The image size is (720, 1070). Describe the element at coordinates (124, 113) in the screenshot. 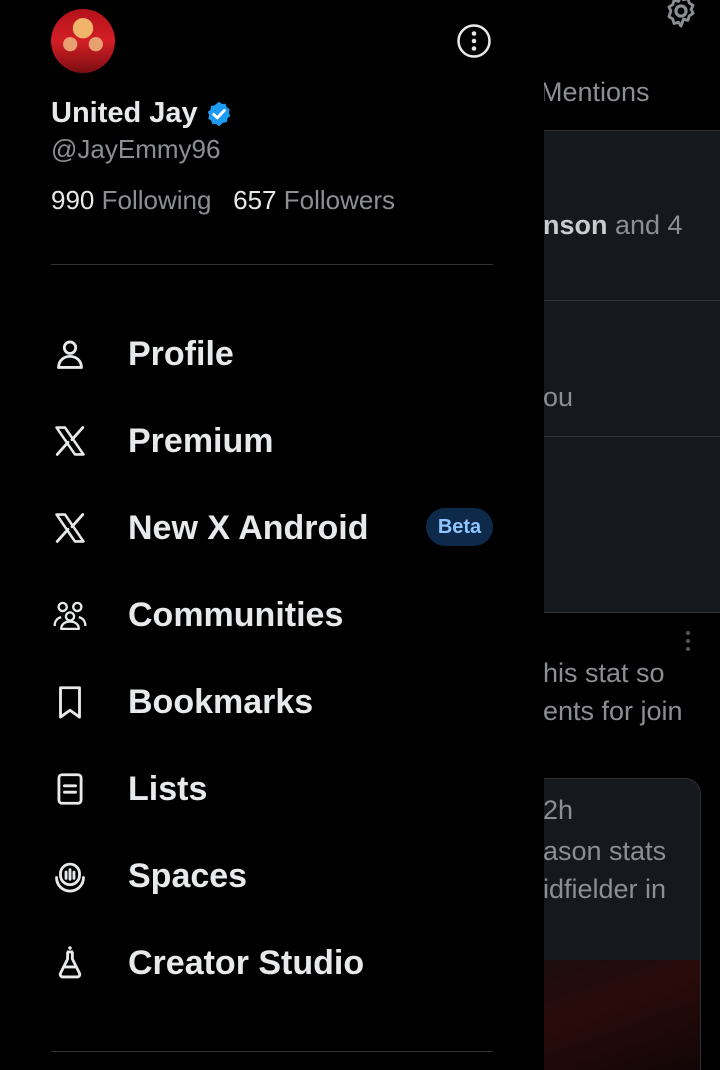

I see `display-name-text: United Jay` at that location.